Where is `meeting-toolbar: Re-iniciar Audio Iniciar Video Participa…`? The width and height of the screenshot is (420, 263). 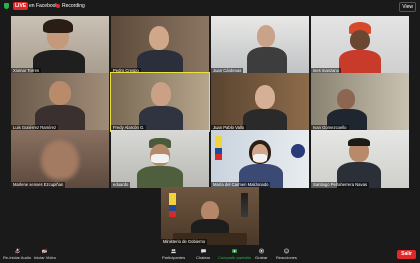 meeting-toolbar: Re-iniciar Audio Iniciar Video Participa… is located at coordinates (210, 254).